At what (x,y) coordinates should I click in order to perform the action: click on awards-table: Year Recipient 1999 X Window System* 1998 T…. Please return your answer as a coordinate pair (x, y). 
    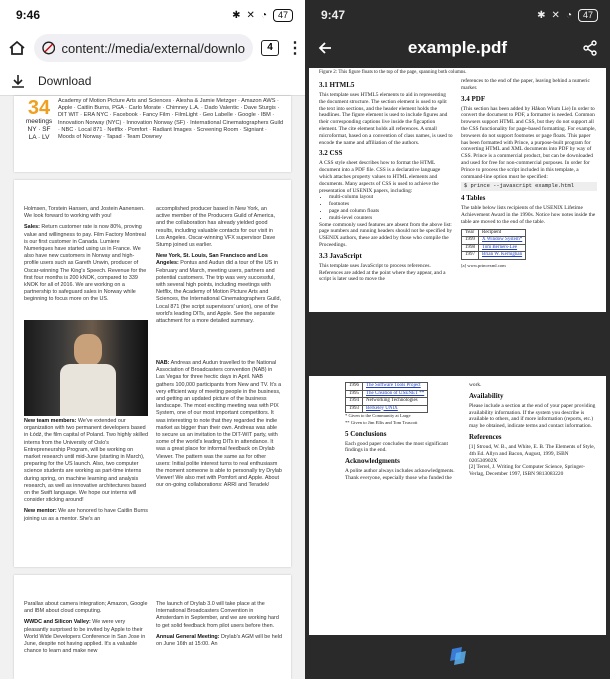
    Looking at the image, I should click on (494, 244).